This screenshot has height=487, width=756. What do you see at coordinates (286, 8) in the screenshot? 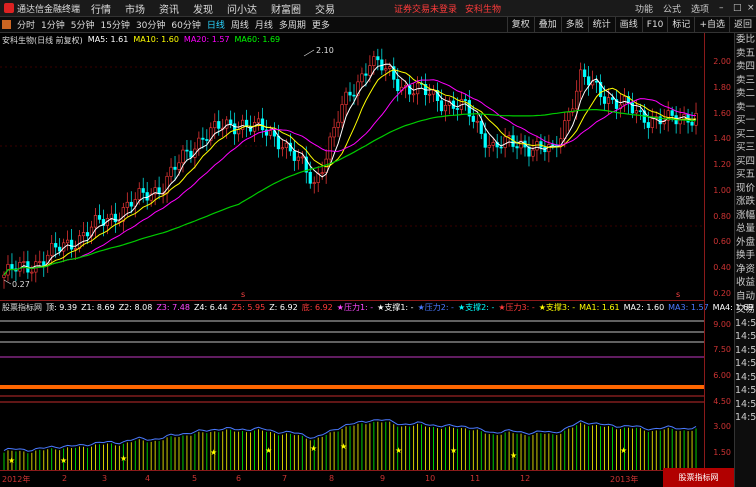
I see `menu-caifuquan: 财富圈` at bounding box center [286, 8].